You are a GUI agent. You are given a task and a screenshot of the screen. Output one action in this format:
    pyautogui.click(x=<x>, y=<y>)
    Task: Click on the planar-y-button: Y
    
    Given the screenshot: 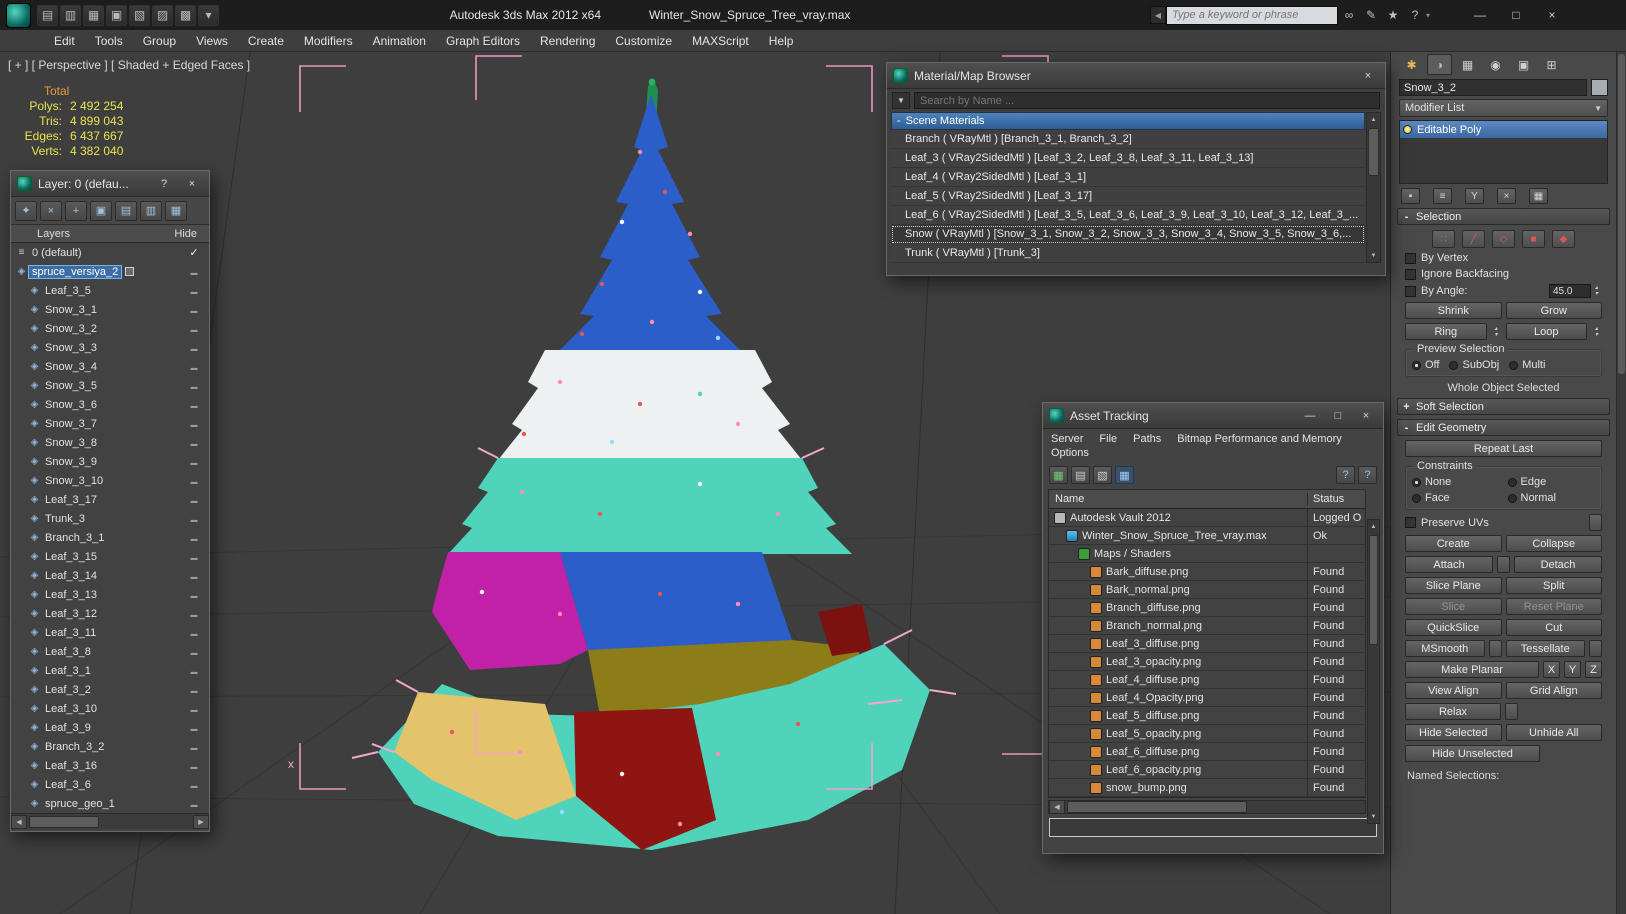 What is the action you would take?
    pyautogui.click(x=1572, y=669)
    